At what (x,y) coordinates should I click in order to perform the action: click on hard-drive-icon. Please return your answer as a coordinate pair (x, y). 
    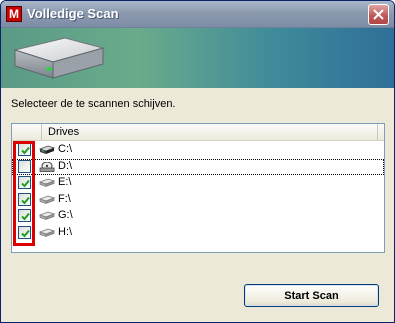
    Looking at the image, I should click on (59, 58).